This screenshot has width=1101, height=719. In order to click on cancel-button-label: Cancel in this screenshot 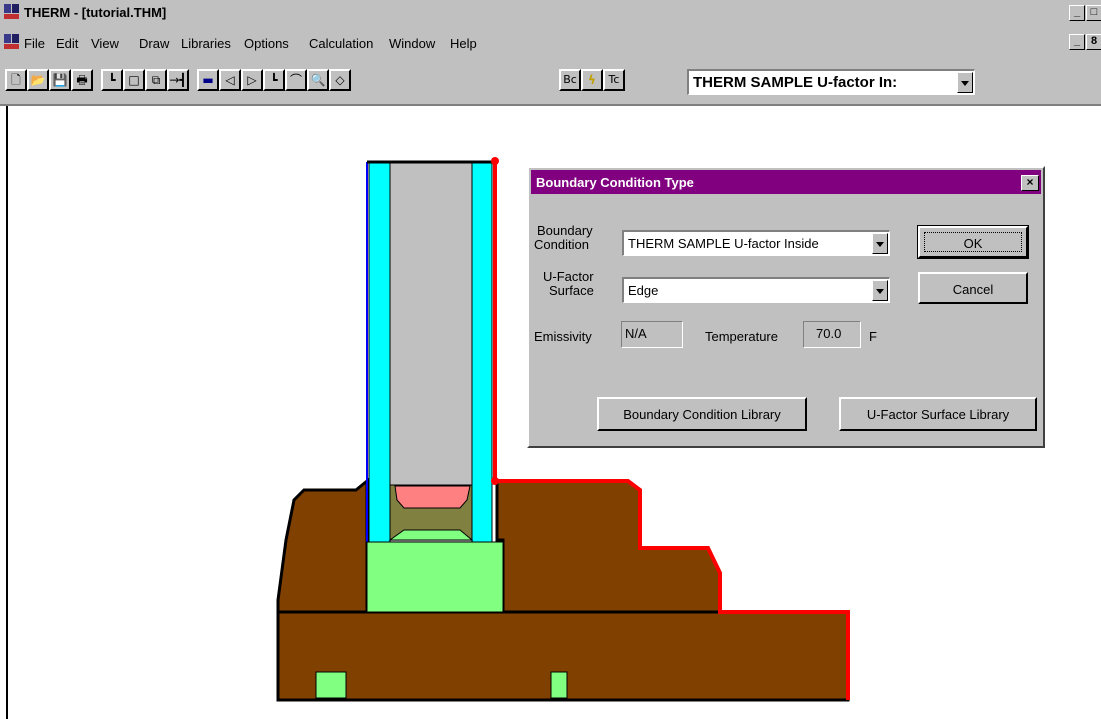, I will do `click(973, 289)`.